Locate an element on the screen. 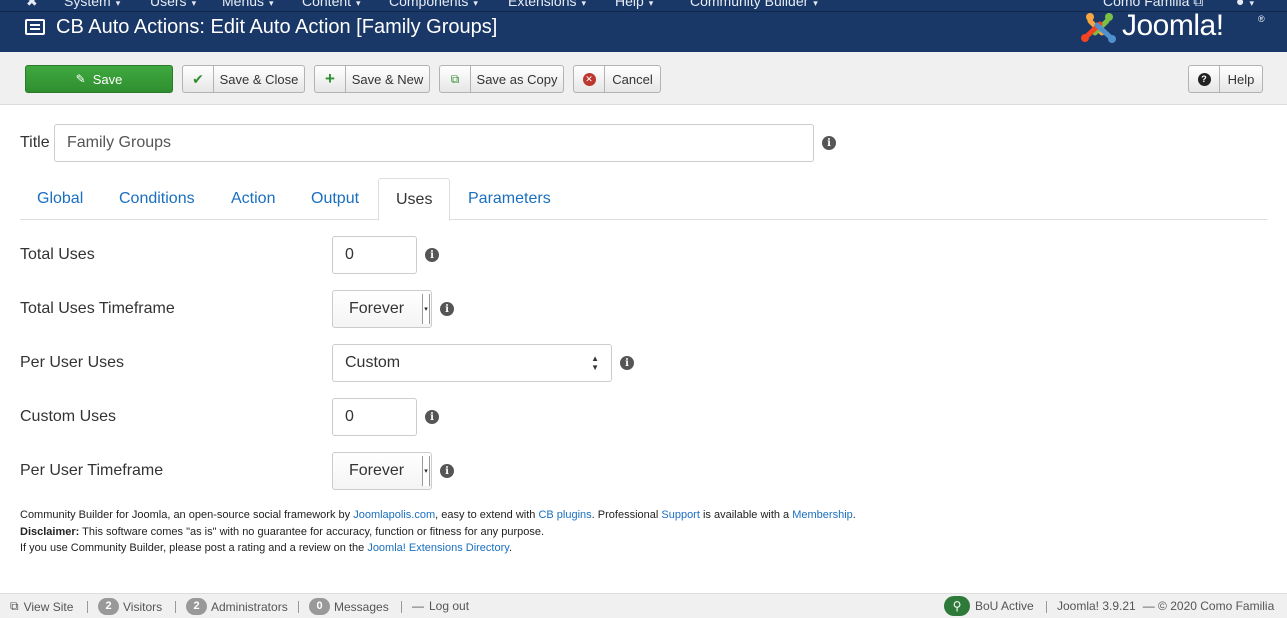 Image resolution: width=1287 pixels, height=618 pixels. per-user-uses-select: Custom ▲ ▼ is located at coordinates (472, 363).